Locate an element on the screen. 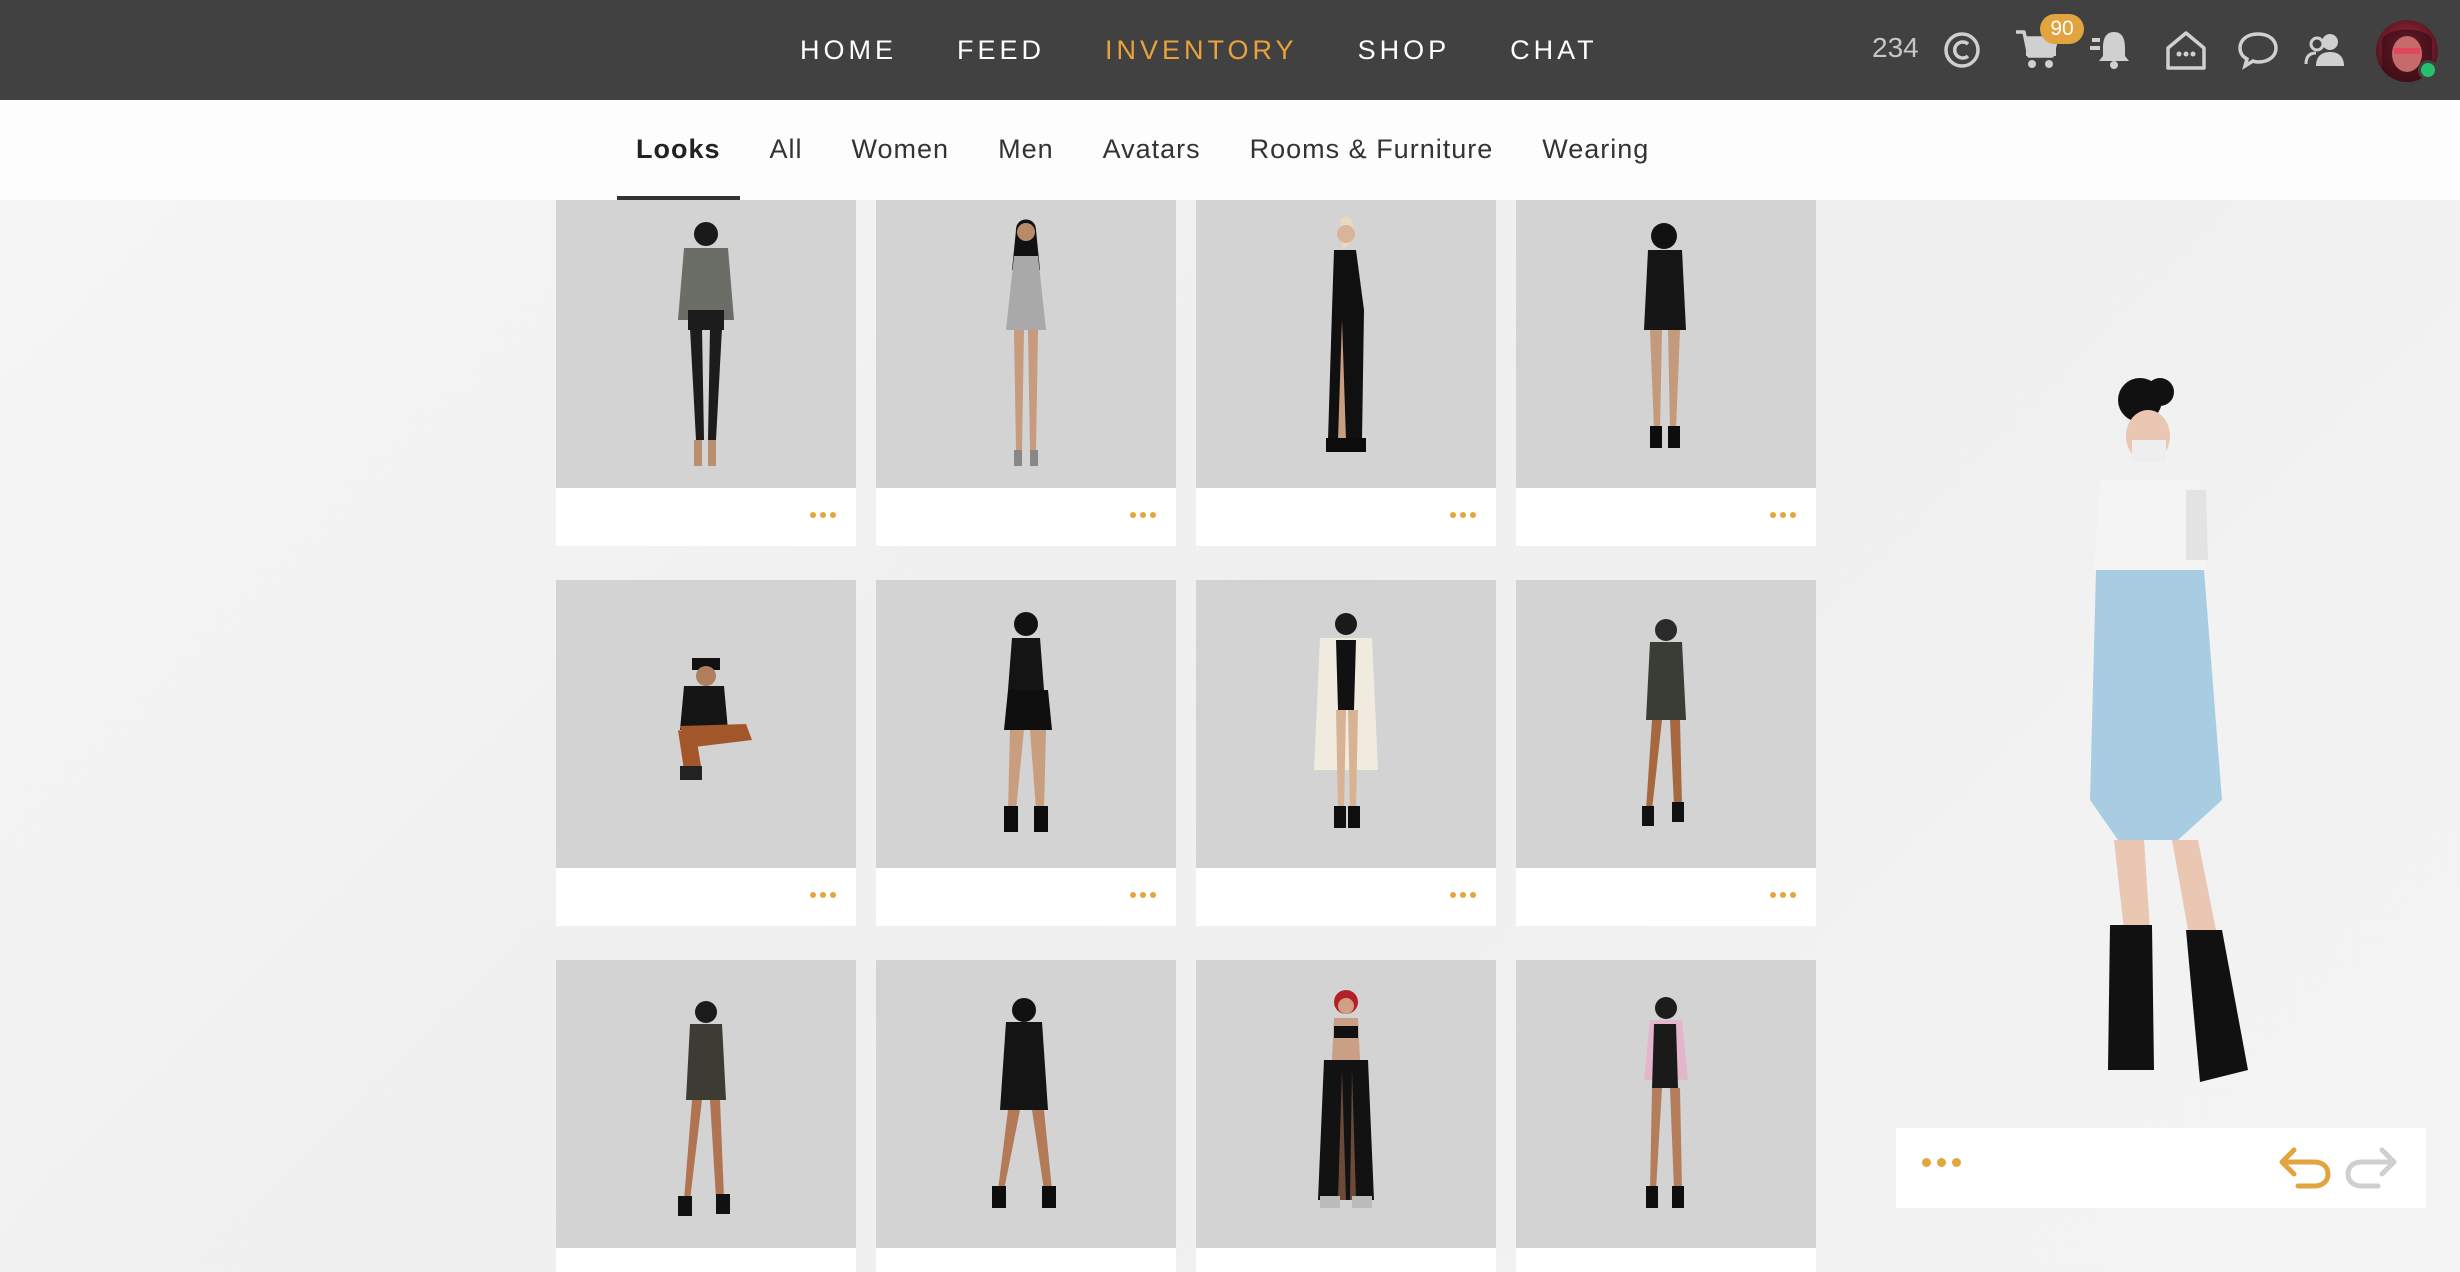  tab-men: Men is located at coordinates (1026, 150).